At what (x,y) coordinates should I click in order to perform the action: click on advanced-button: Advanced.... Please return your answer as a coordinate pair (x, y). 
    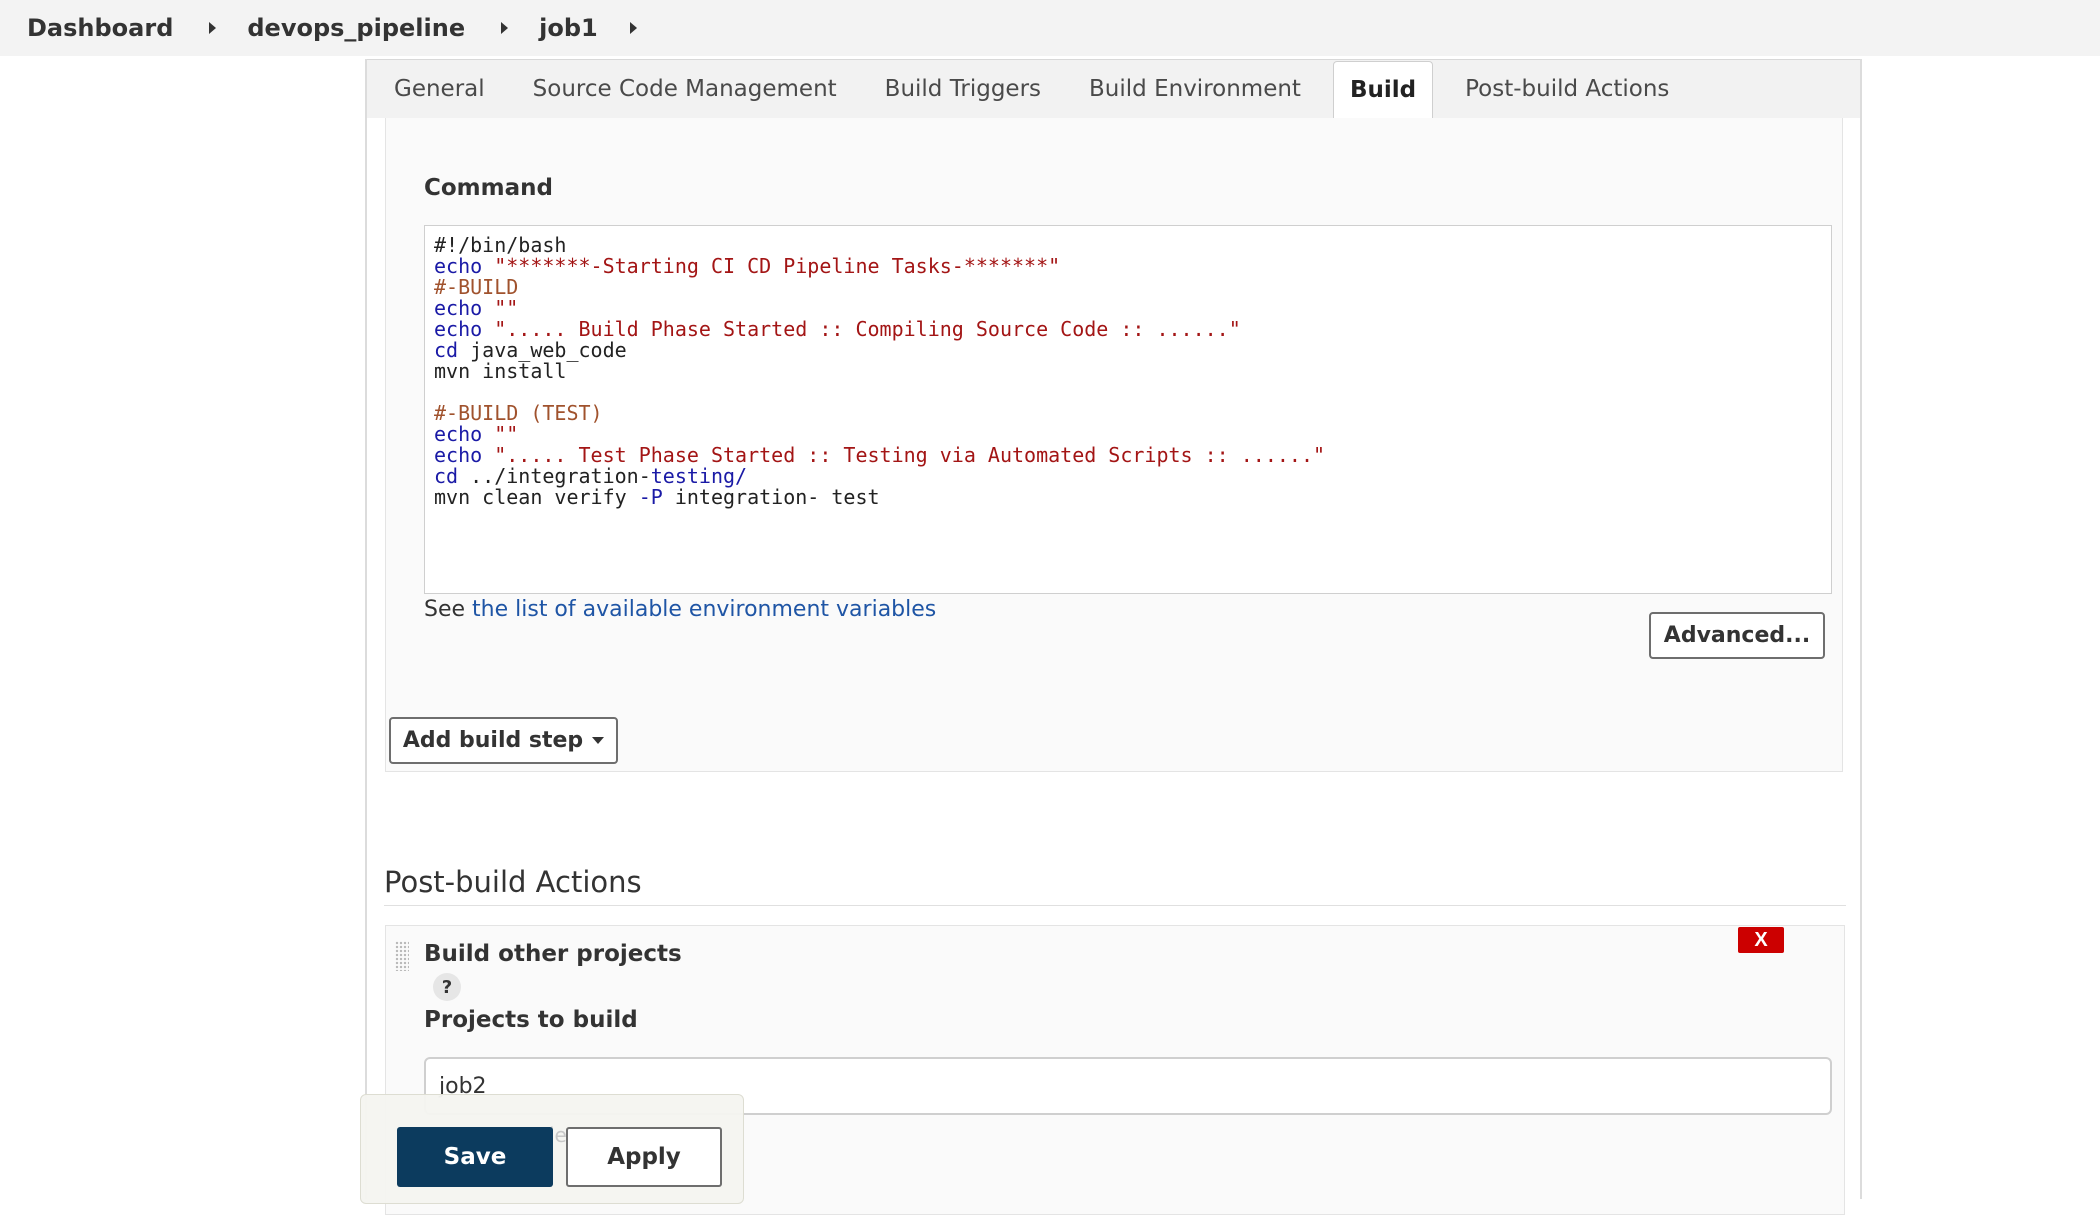
    Looking at the image, I should click on (1737, 635).